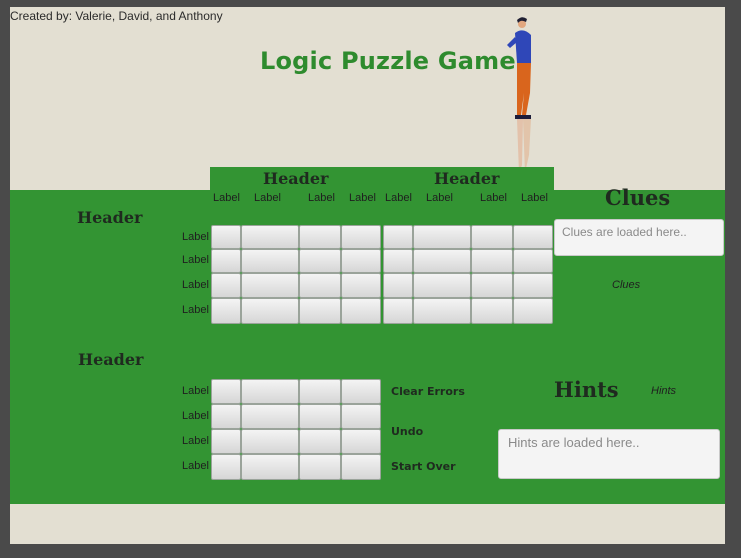 The image size is (741, 558). Describe the element at coordinates (110, 217) in the screenshot. I see `side-header-top: Header` at that location.